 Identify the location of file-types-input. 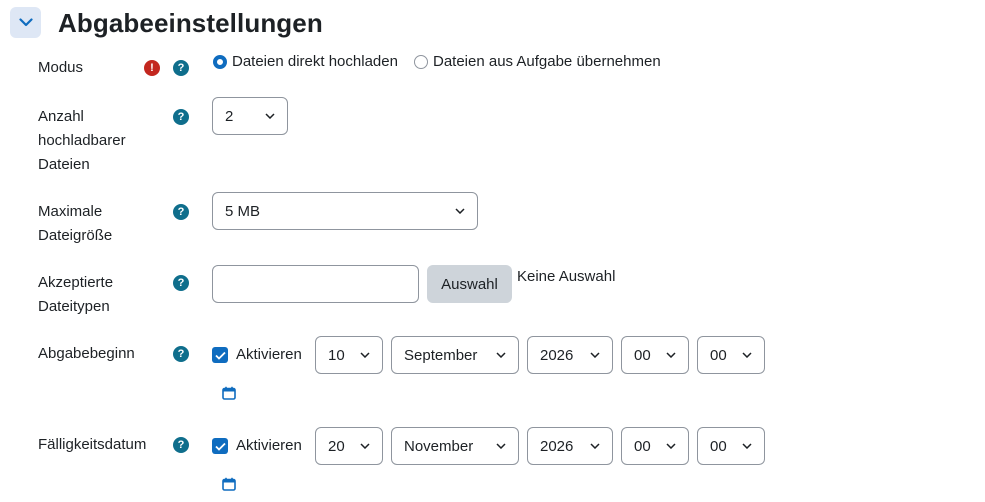
(315, 284).